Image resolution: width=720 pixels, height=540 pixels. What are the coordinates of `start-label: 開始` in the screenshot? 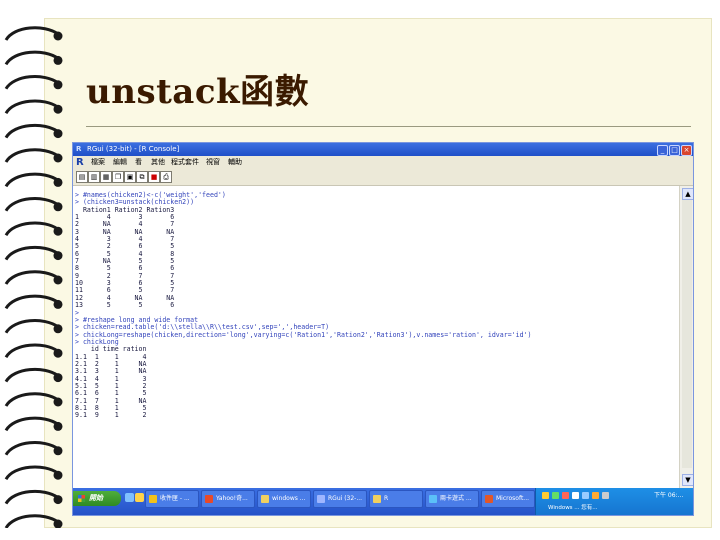 It's located at (96, 498).